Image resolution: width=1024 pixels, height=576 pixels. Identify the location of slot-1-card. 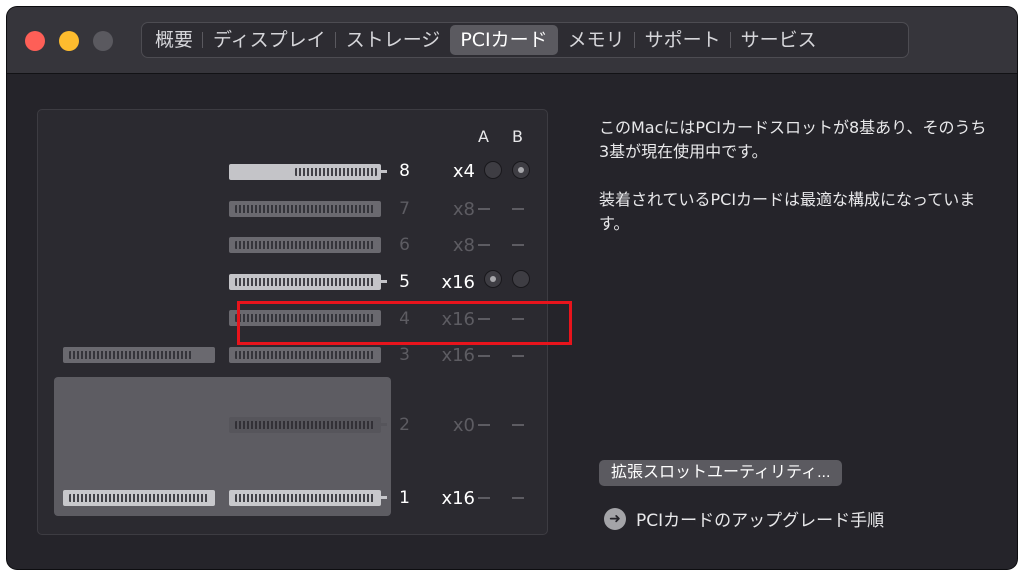
(308, 498).